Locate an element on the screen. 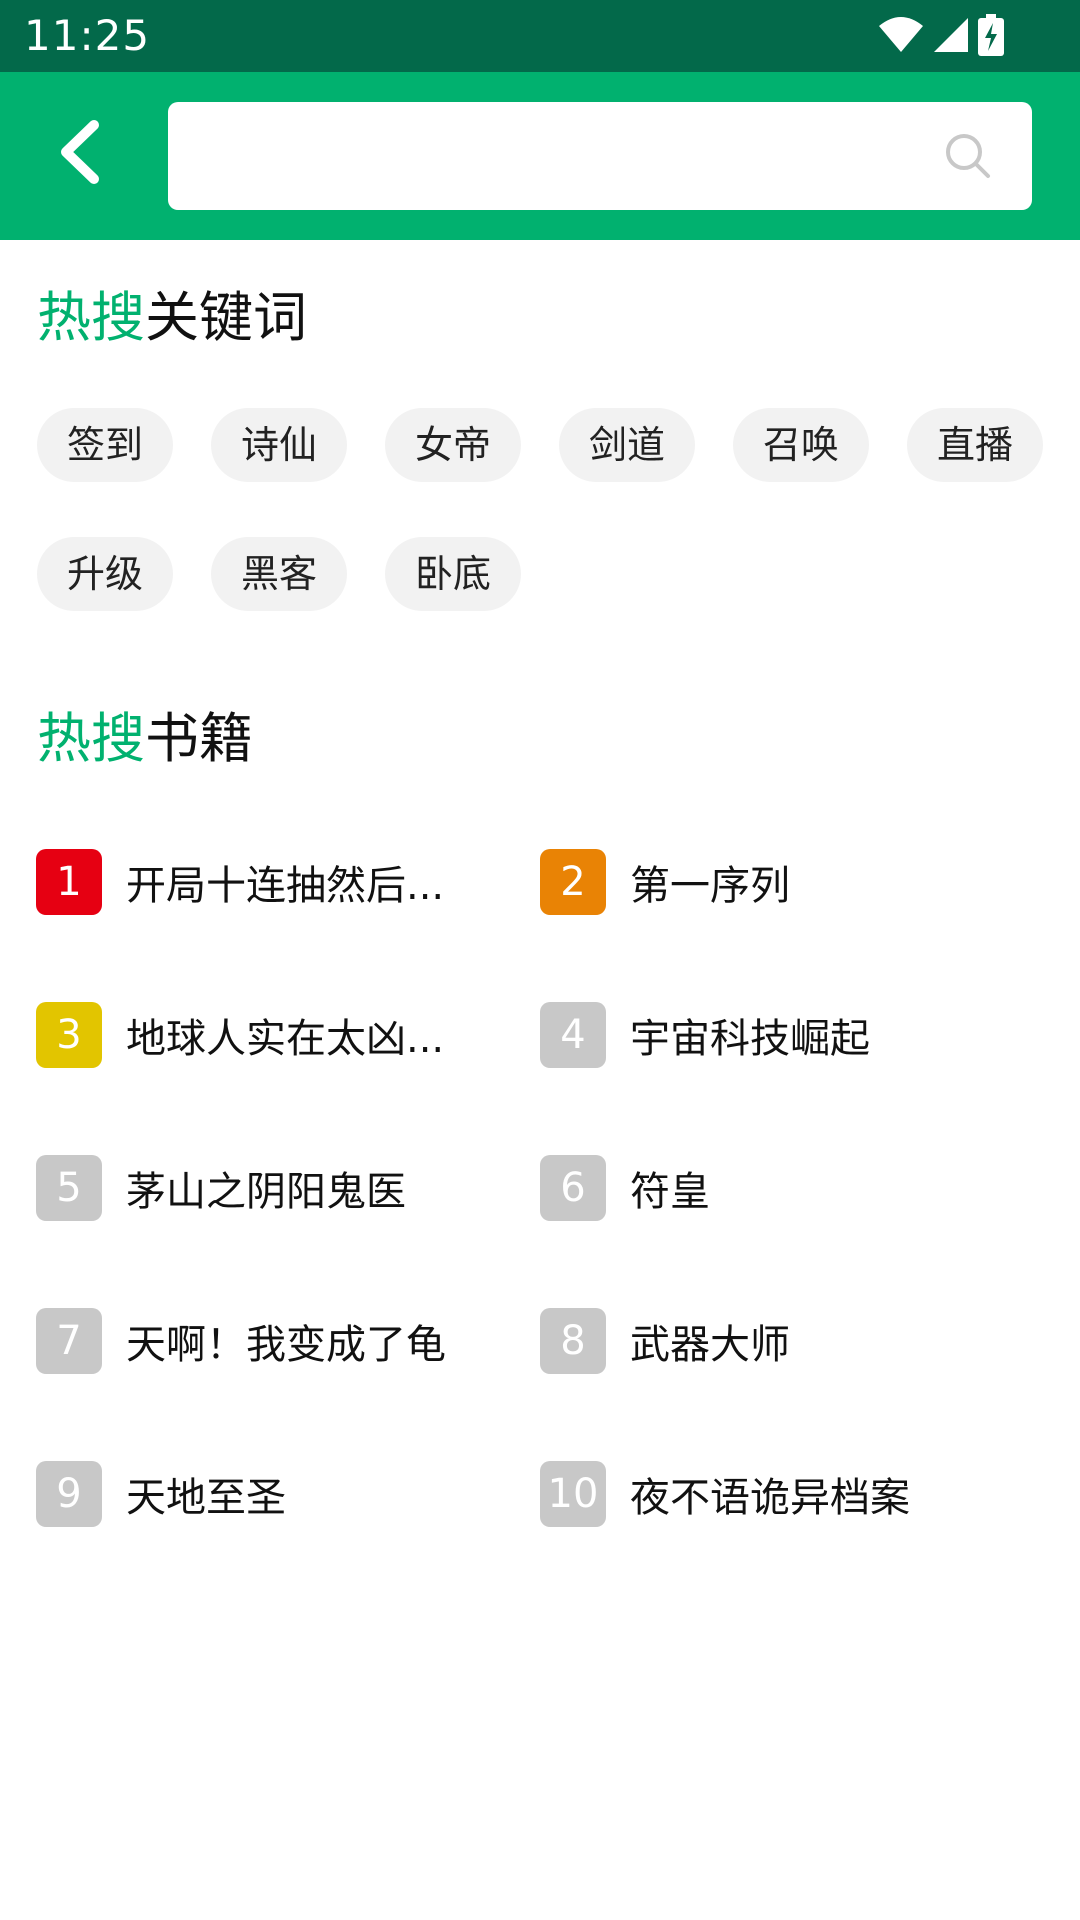  rank-badge: 2 is located at coordinates (573, 882).